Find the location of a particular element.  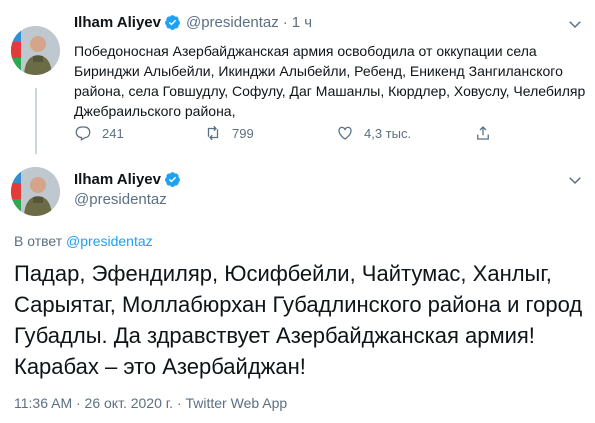

share-icon is located at coordinates (483, 133).